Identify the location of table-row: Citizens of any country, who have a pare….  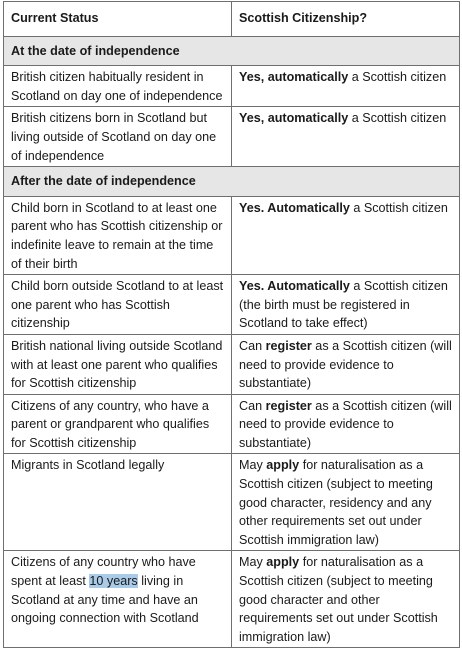
(231, 424).